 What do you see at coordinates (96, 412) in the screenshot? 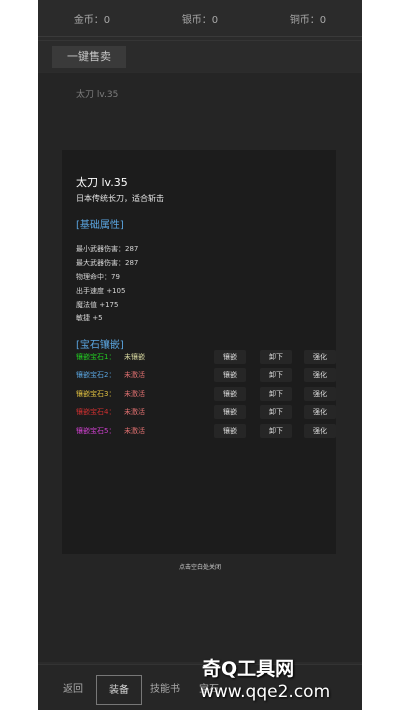
I see `gem-slot-label: 镶嵌宝石4：` at bounding box center [96, 412].